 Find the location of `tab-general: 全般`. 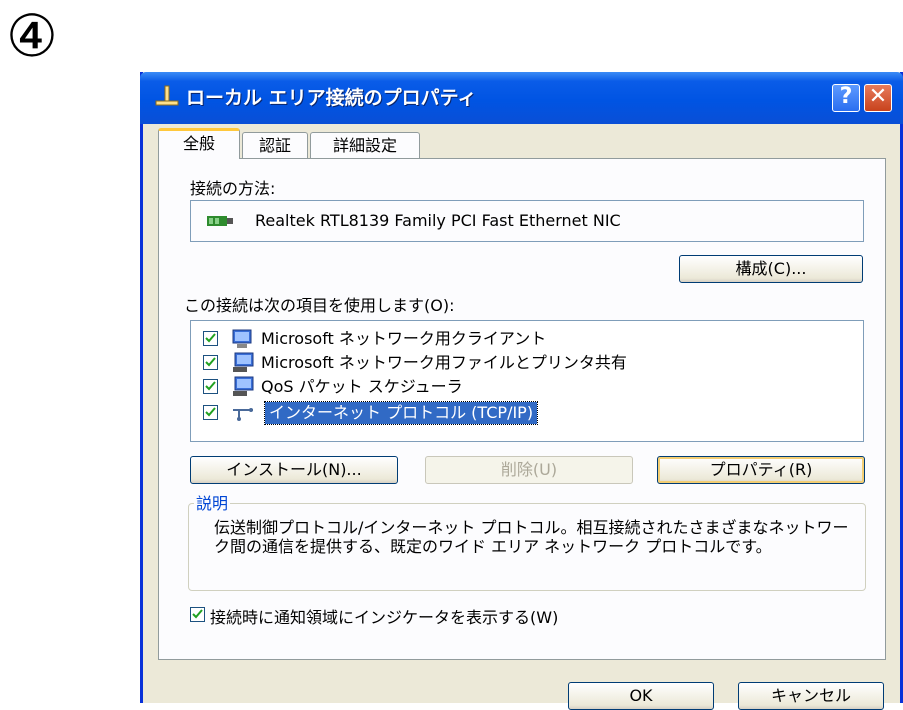

tab-general: 全般 is located at coordinates (199, 143).